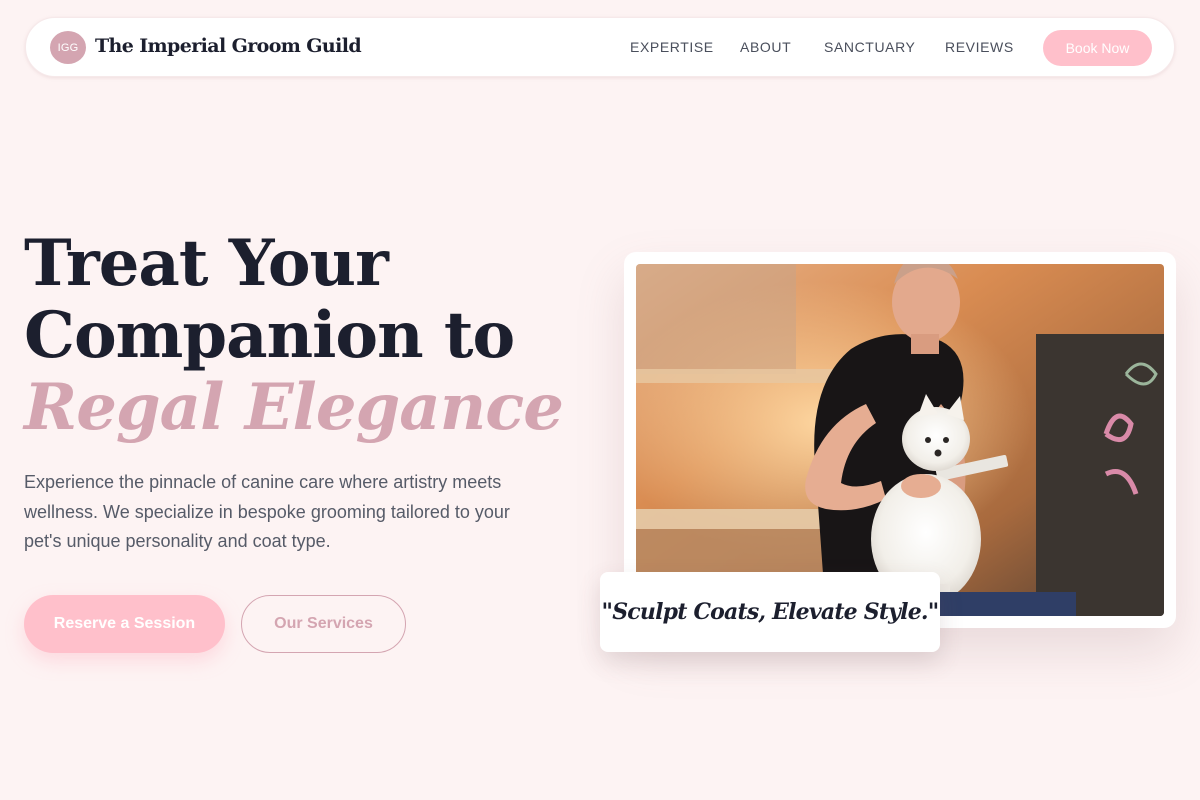 This screenshot has height=800, width=1200. I want to click on quote-text: "Sculpt Coats, Elevate Style.", so click(770, 612).